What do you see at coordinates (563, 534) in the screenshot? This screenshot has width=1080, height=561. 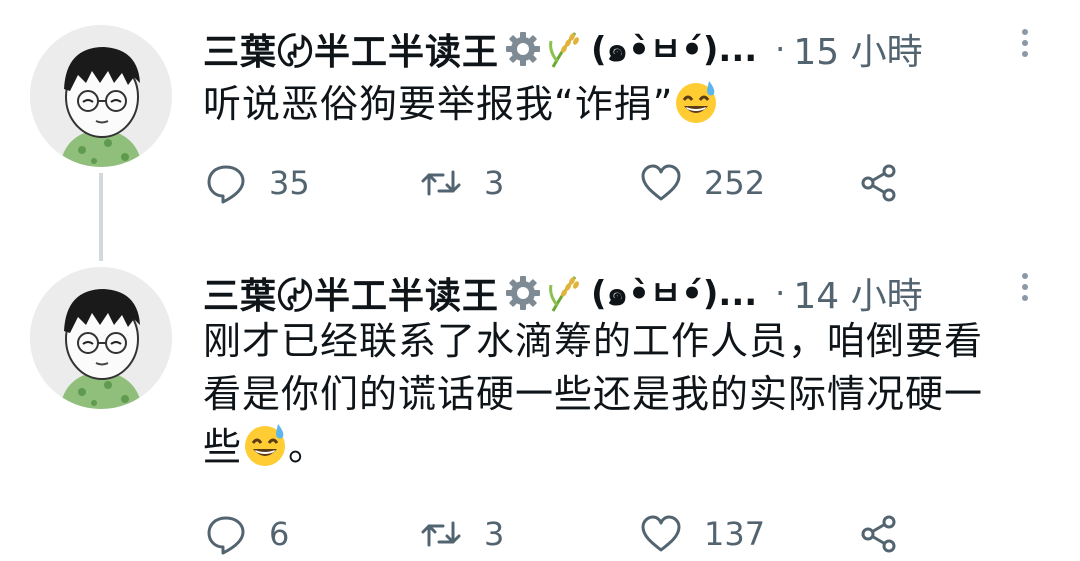 I see `action-bar: 6 3 137` at bounding box center [563, 534].